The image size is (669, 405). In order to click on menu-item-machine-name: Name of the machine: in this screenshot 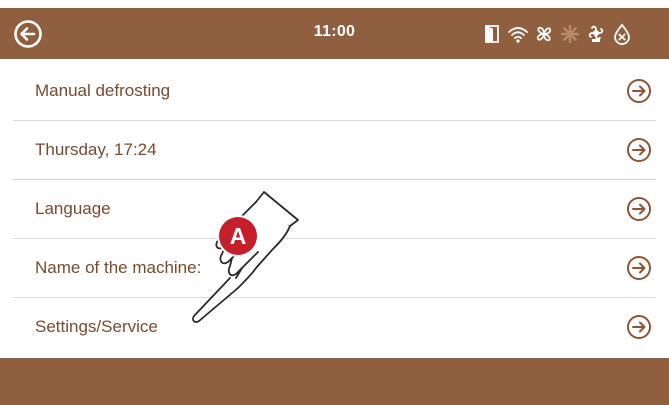, I will do `click(334, 268)`.